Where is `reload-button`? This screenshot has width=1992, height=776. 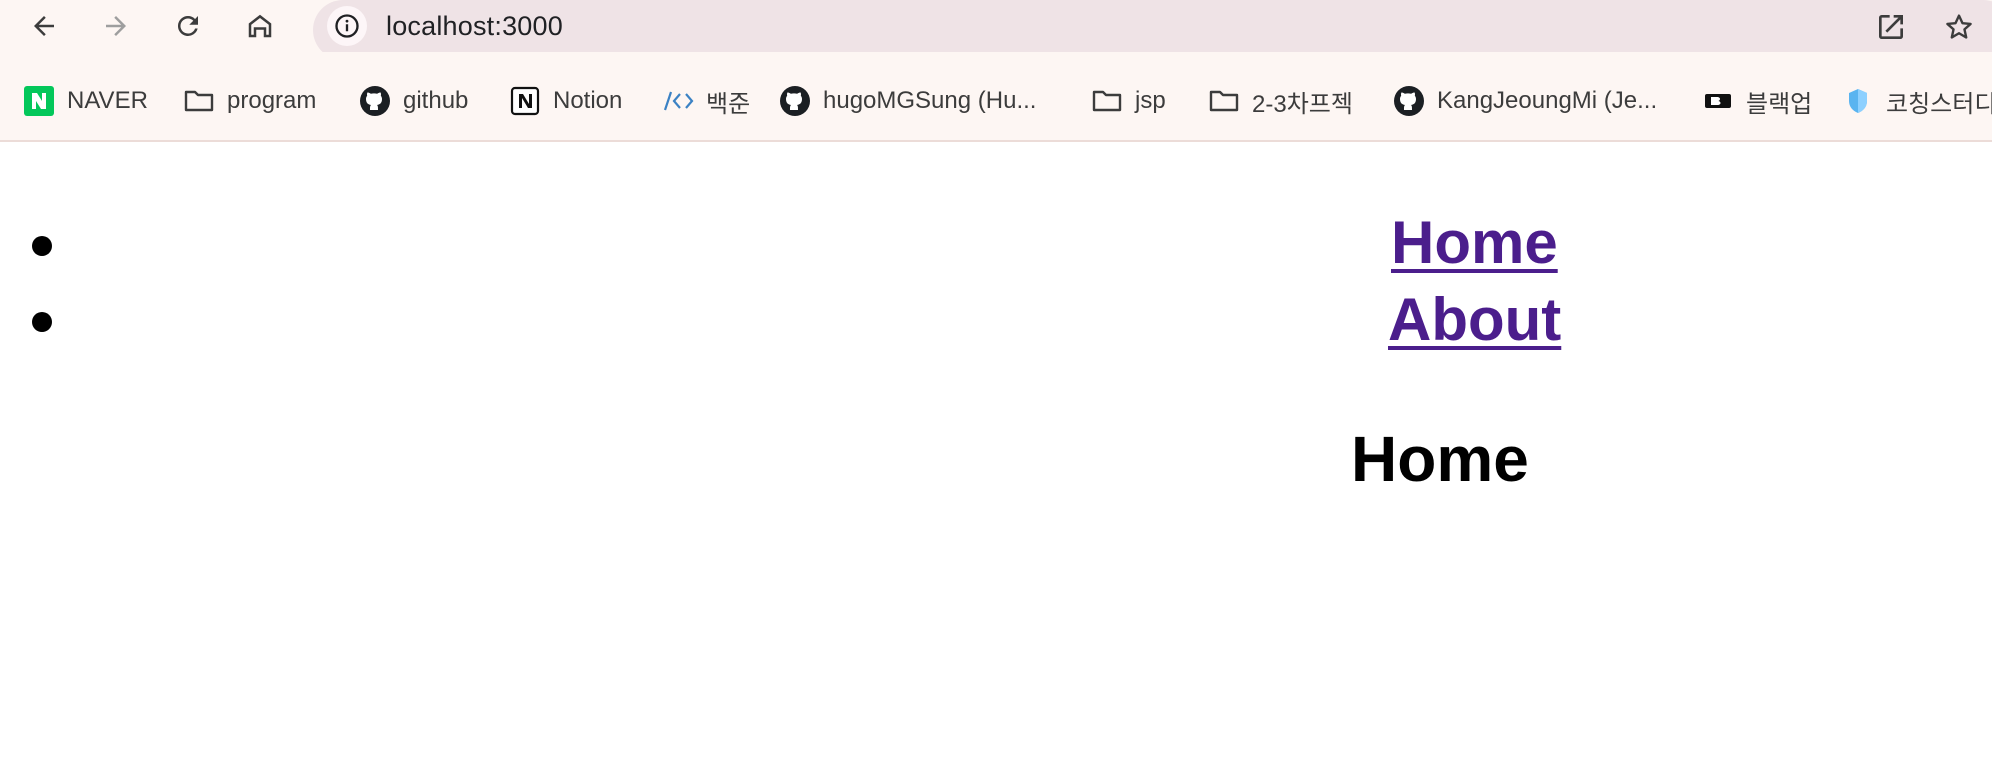 reload-button is located at coordinates (188, 26).